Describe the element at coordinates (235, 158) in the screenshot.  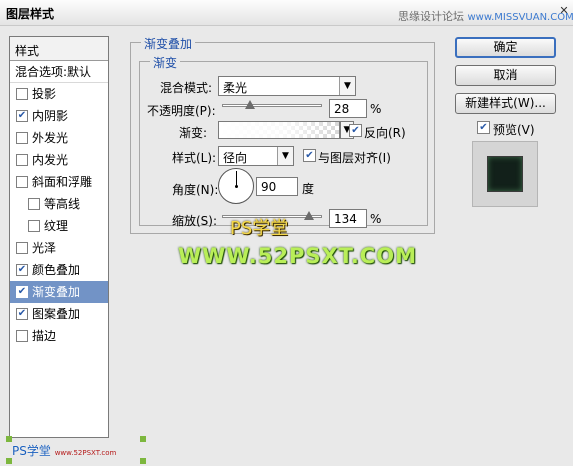
I see `style-value: 径向` at that location.